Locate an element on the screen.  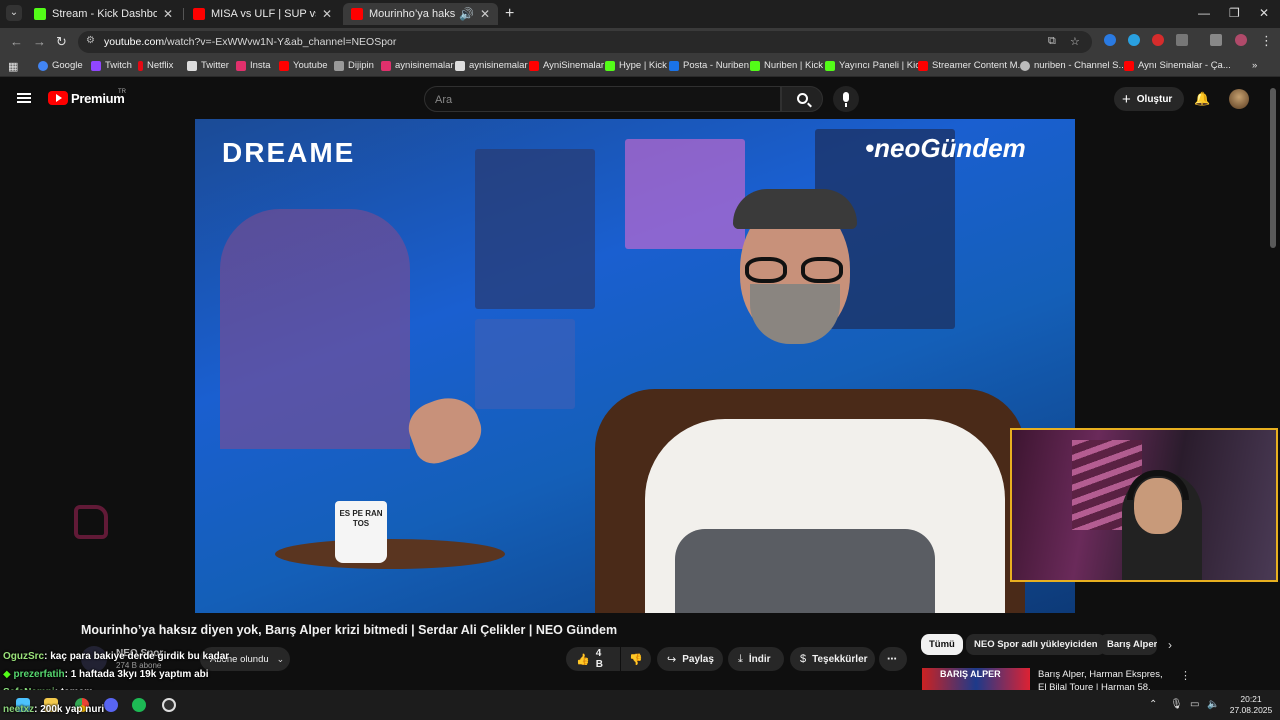
thanks-button: $ Teşekkürler is located at coordinates (832, 659).